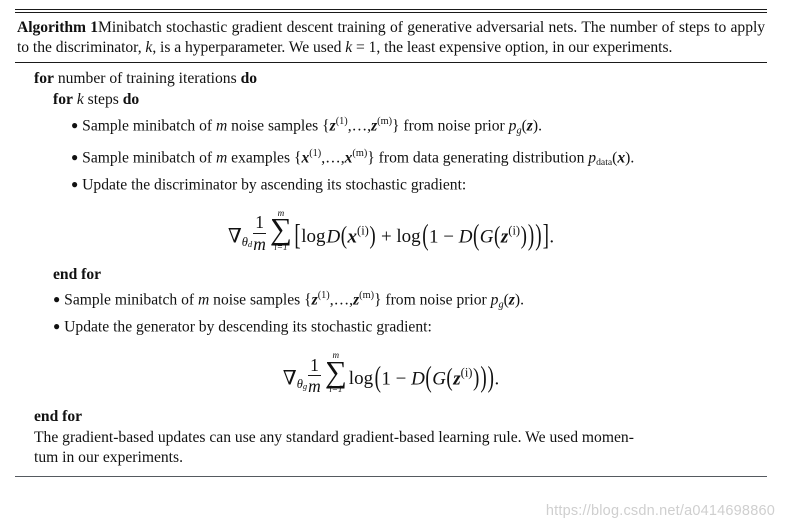 The width and height of the screenshot is (785, 523). Describe the element at coordinates (408, 236) in the screenshot. I see `log-operator-2: log` at that location.